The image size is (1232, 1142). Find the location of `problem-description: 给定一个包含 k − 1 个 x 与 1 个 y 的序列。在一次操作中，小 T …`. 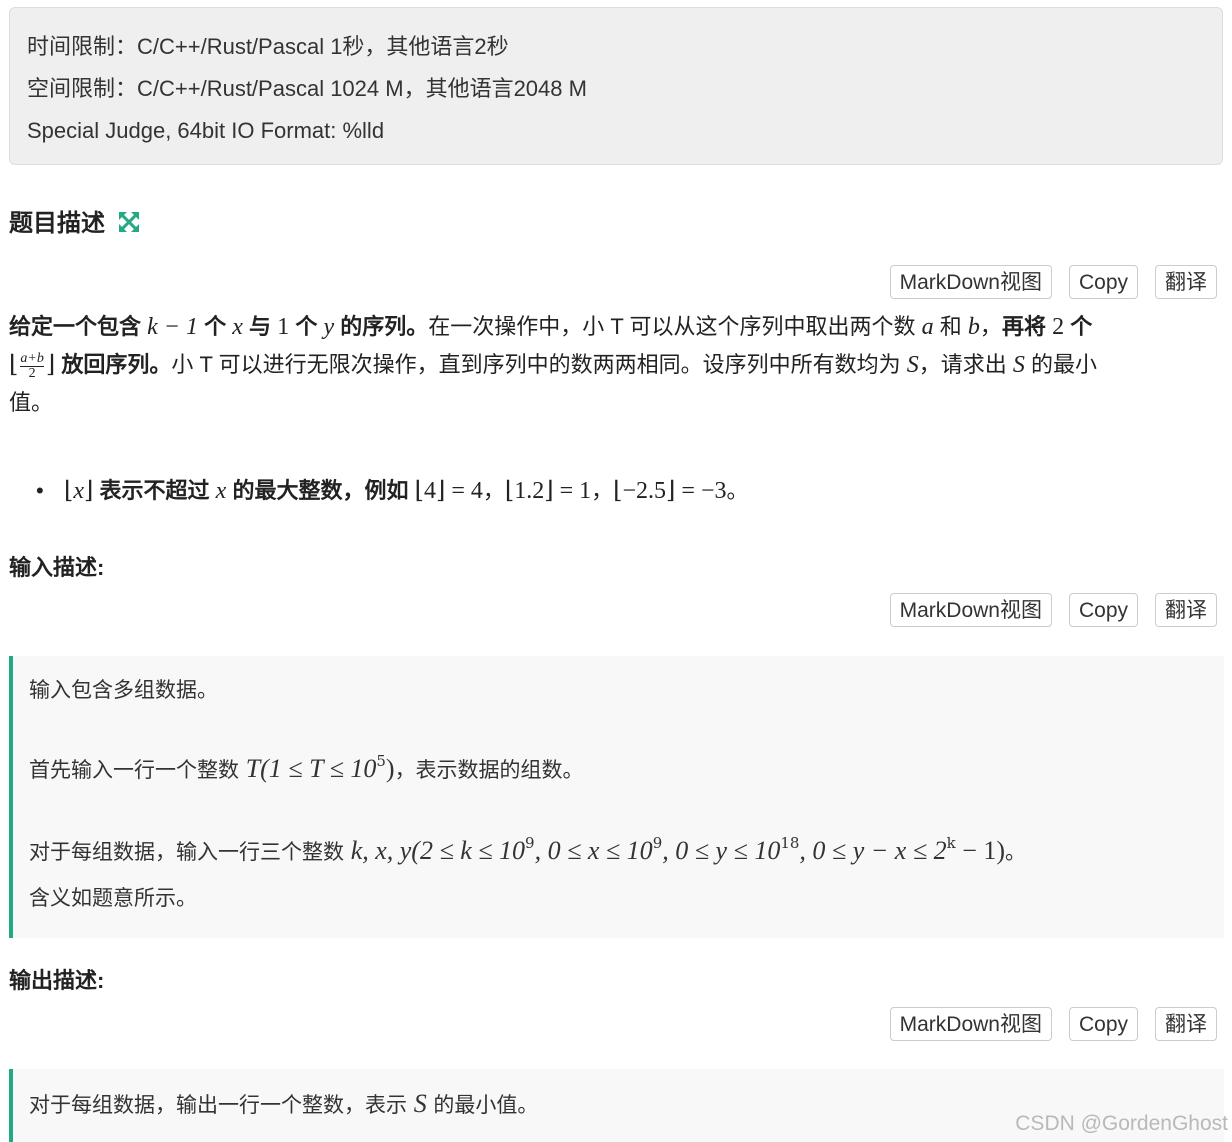

problem-description: 给定一个包含 k − 1 个 x 与 1 个 y 的序列。在一次操作中，小 T … is located at coordinates (609, 364).